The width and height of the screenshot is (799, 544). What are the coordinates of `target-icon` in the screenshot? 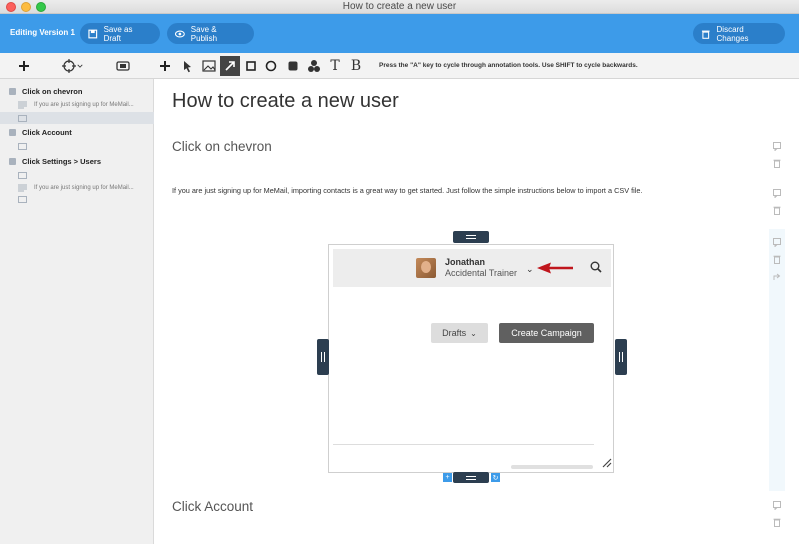 It's located at (69, 66).